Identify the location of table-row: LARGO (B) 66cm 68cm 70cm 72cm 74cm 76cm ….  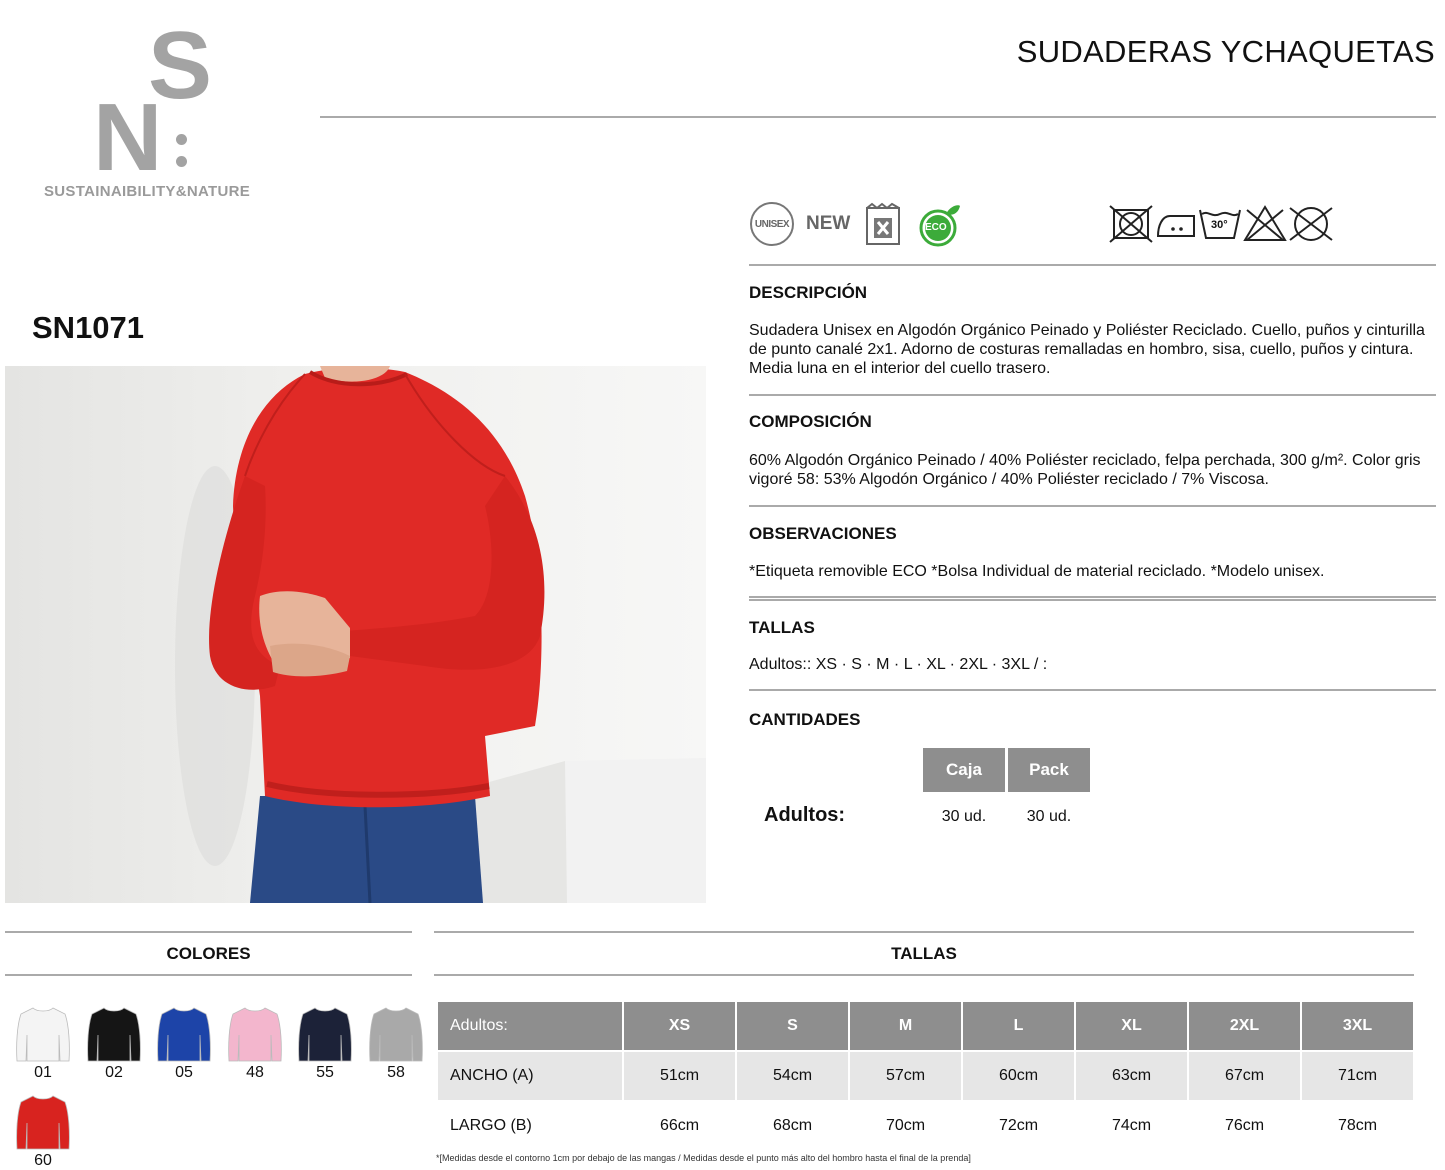
(925, 1126).